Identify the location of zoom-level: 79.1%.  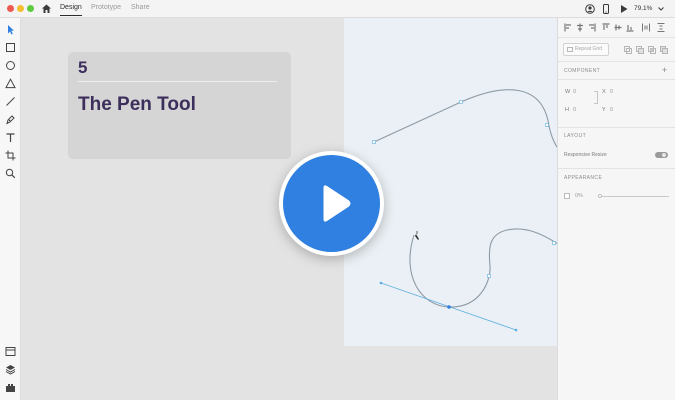
(643, 8).